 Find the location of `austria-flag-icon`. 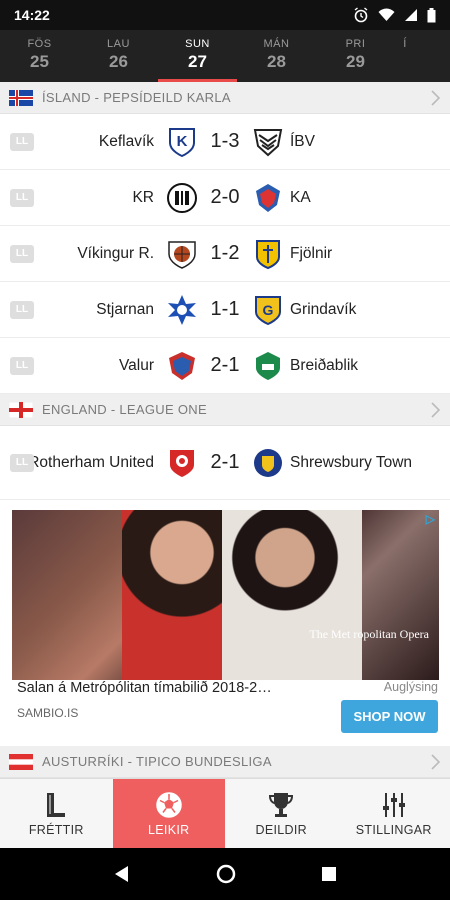

austria-flag-icon is located at coordinates (21, 761).